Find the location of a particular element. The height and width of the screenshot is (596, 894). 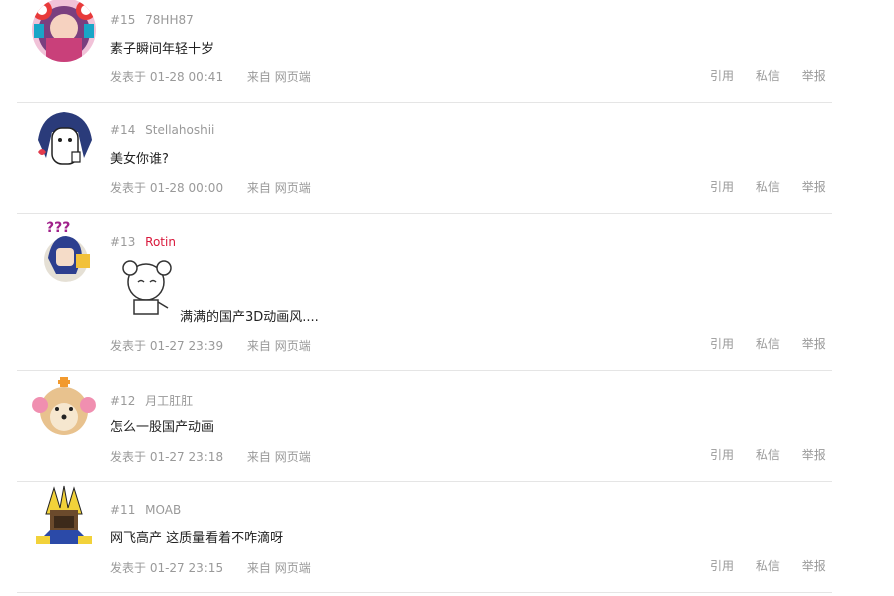

divider is located at coordinates (424, 592).